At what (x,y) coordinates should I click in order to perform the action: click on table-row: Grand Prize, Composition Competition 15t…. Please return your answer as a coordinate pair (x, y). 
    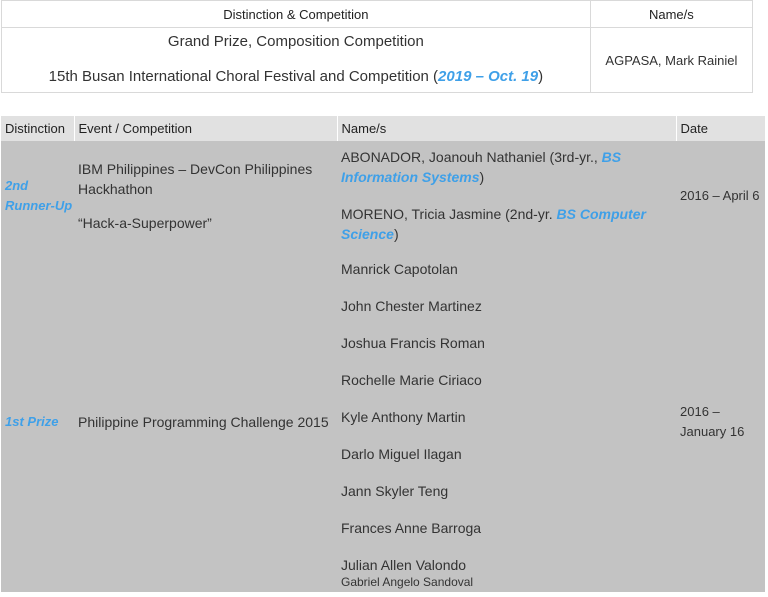
    Looking at the image, I should click on (377, 60).